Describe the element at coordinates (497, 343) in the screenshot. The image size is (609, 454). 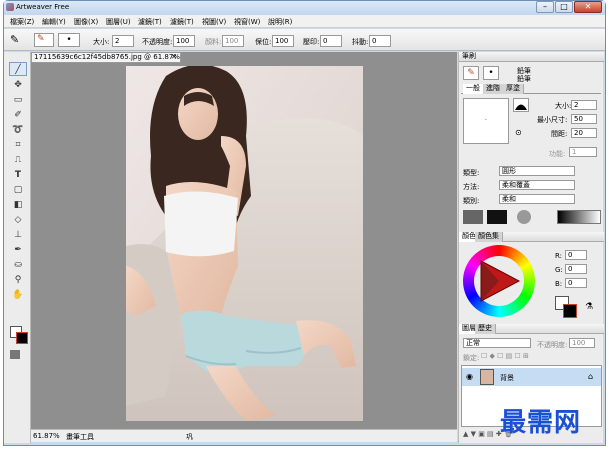
I see `blend-mode-select: 正常` at that location.